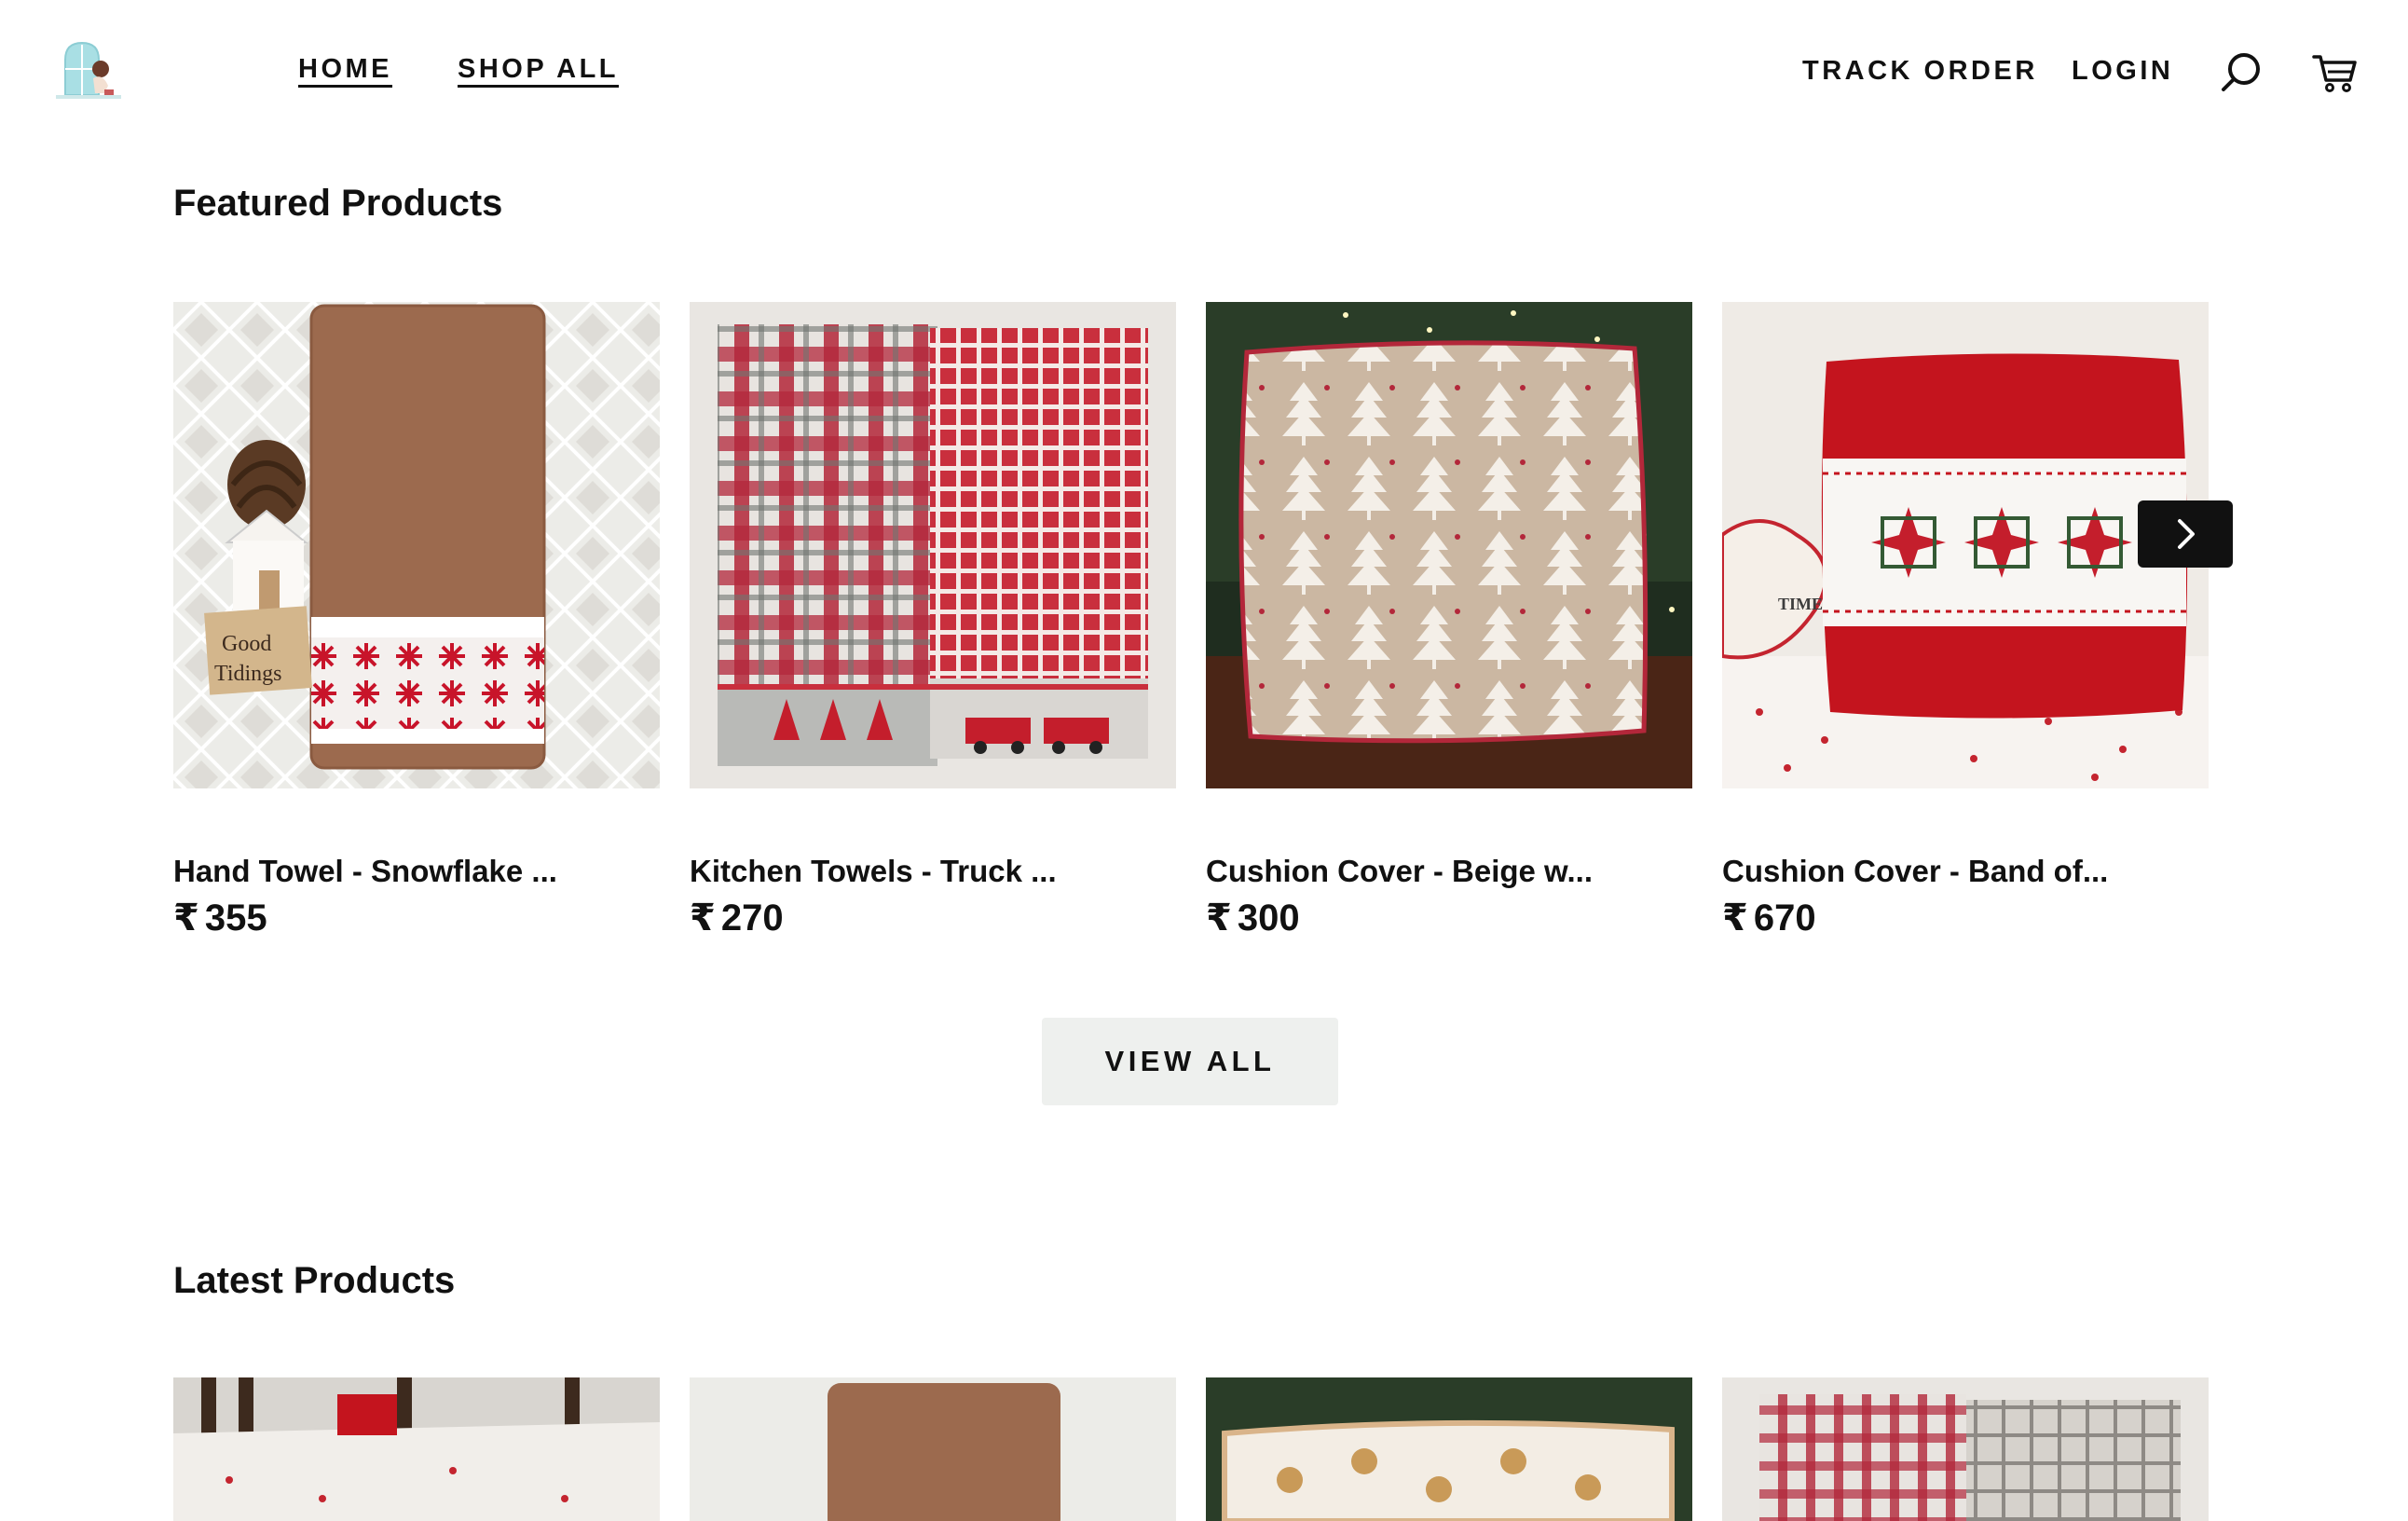  Describe the element at coordinates (1784, 918) in the screenshot. I see `price-value: 670` at that location.